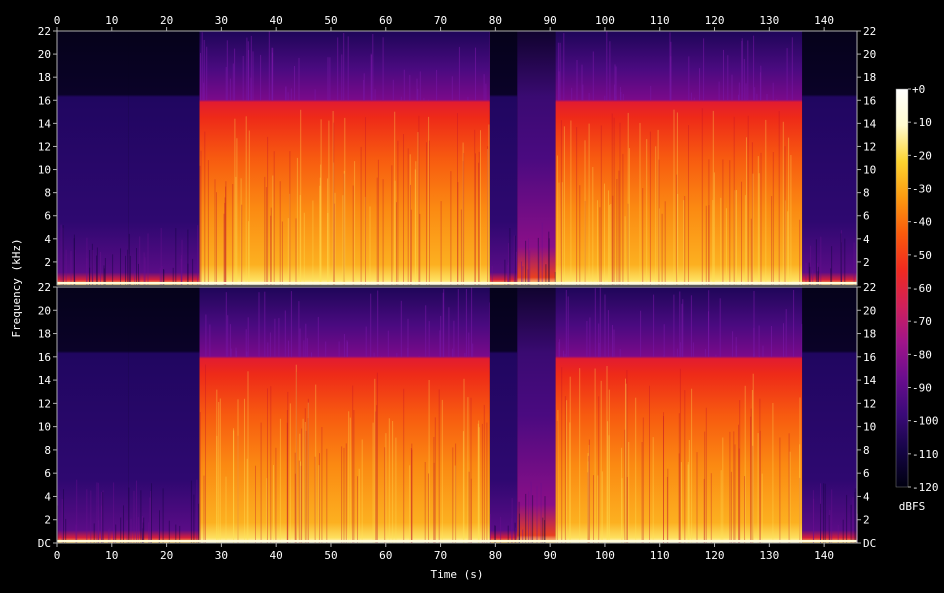 The width and height of the screenshot is (944, 593). What do you see at coordinates (440, 555) in the screenshot?
I see `x-tick-label-bottom: 70` at bounding box center [440, 555].